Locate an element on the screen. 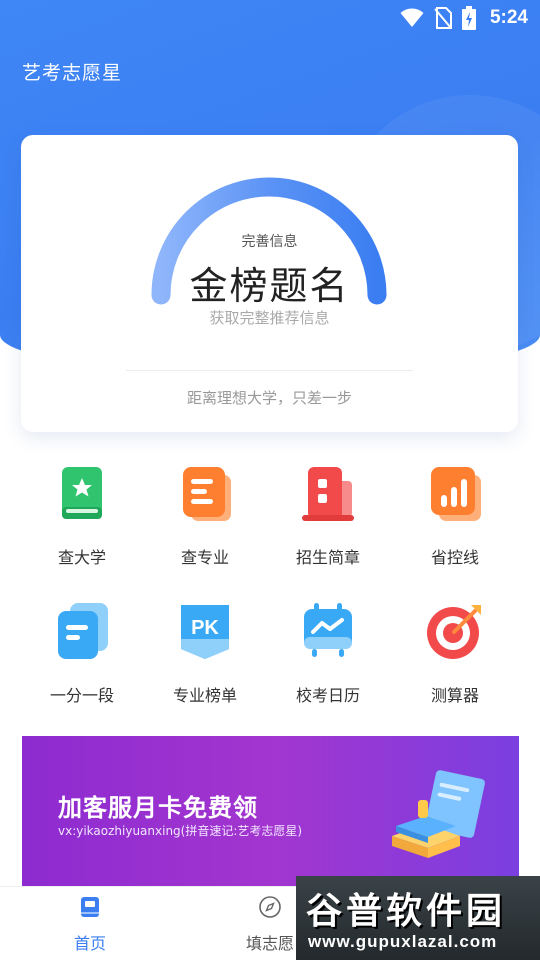 Image resolution: width=540 pixels, height=960 pixels. stacked-cards-icon is located at coordinates (83, 631).